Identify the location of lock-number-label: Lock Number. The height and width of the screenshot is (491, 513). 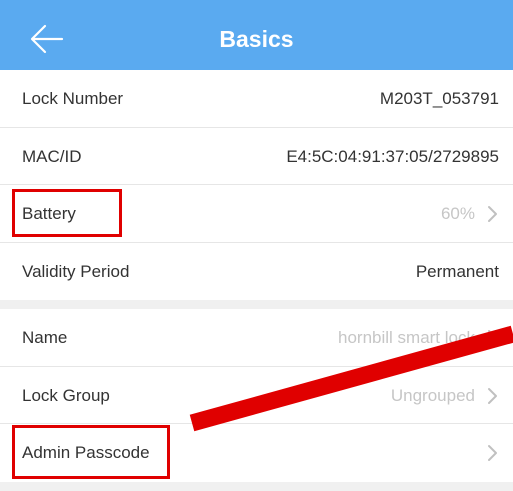
(73, 98).